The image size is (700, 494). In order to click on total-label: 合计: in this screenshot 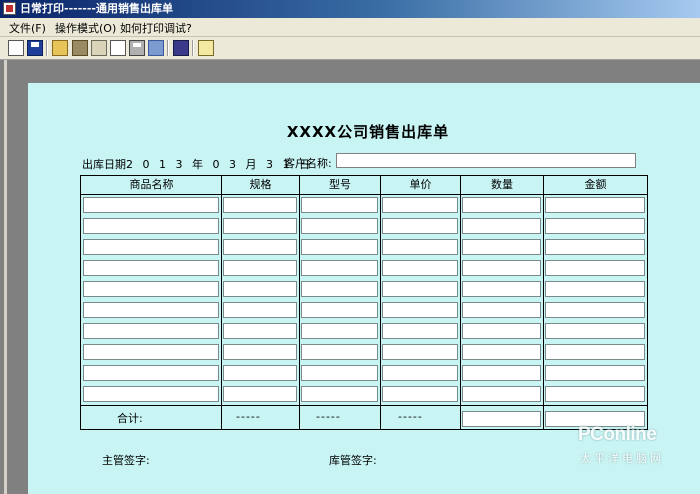, I will do `click(130, 418)`.